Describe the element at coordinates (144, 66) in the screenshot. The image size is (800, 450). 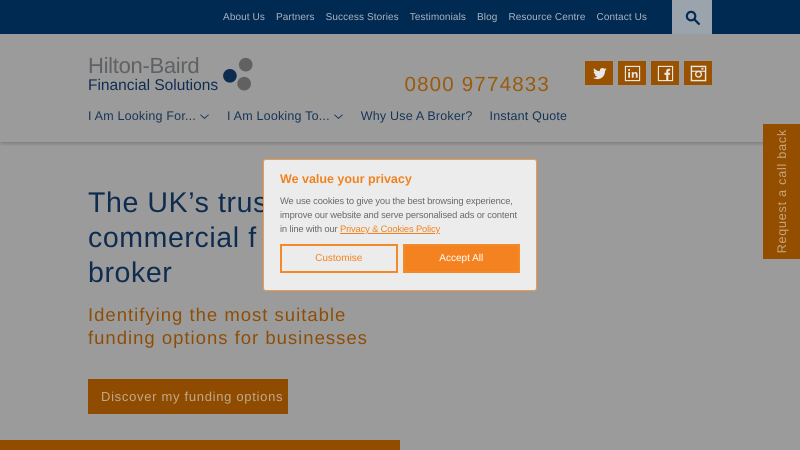
I see `logo-title: Hilton-Baird` at that location.